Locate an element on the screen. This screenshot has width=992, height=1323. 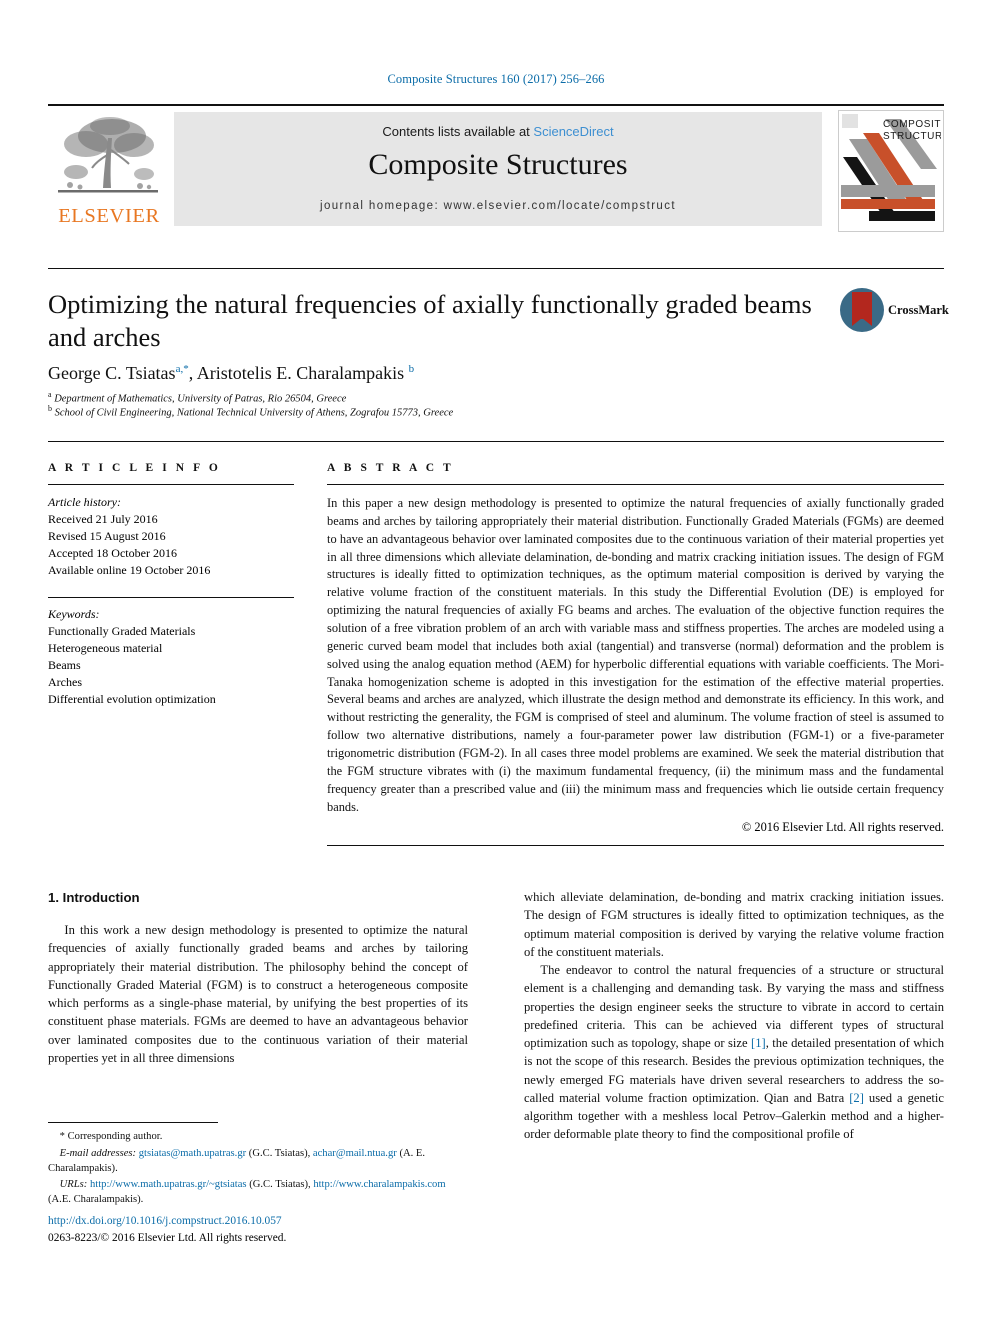
elsevier-logo: ELSEVIER is located at coordinates (109, 171).